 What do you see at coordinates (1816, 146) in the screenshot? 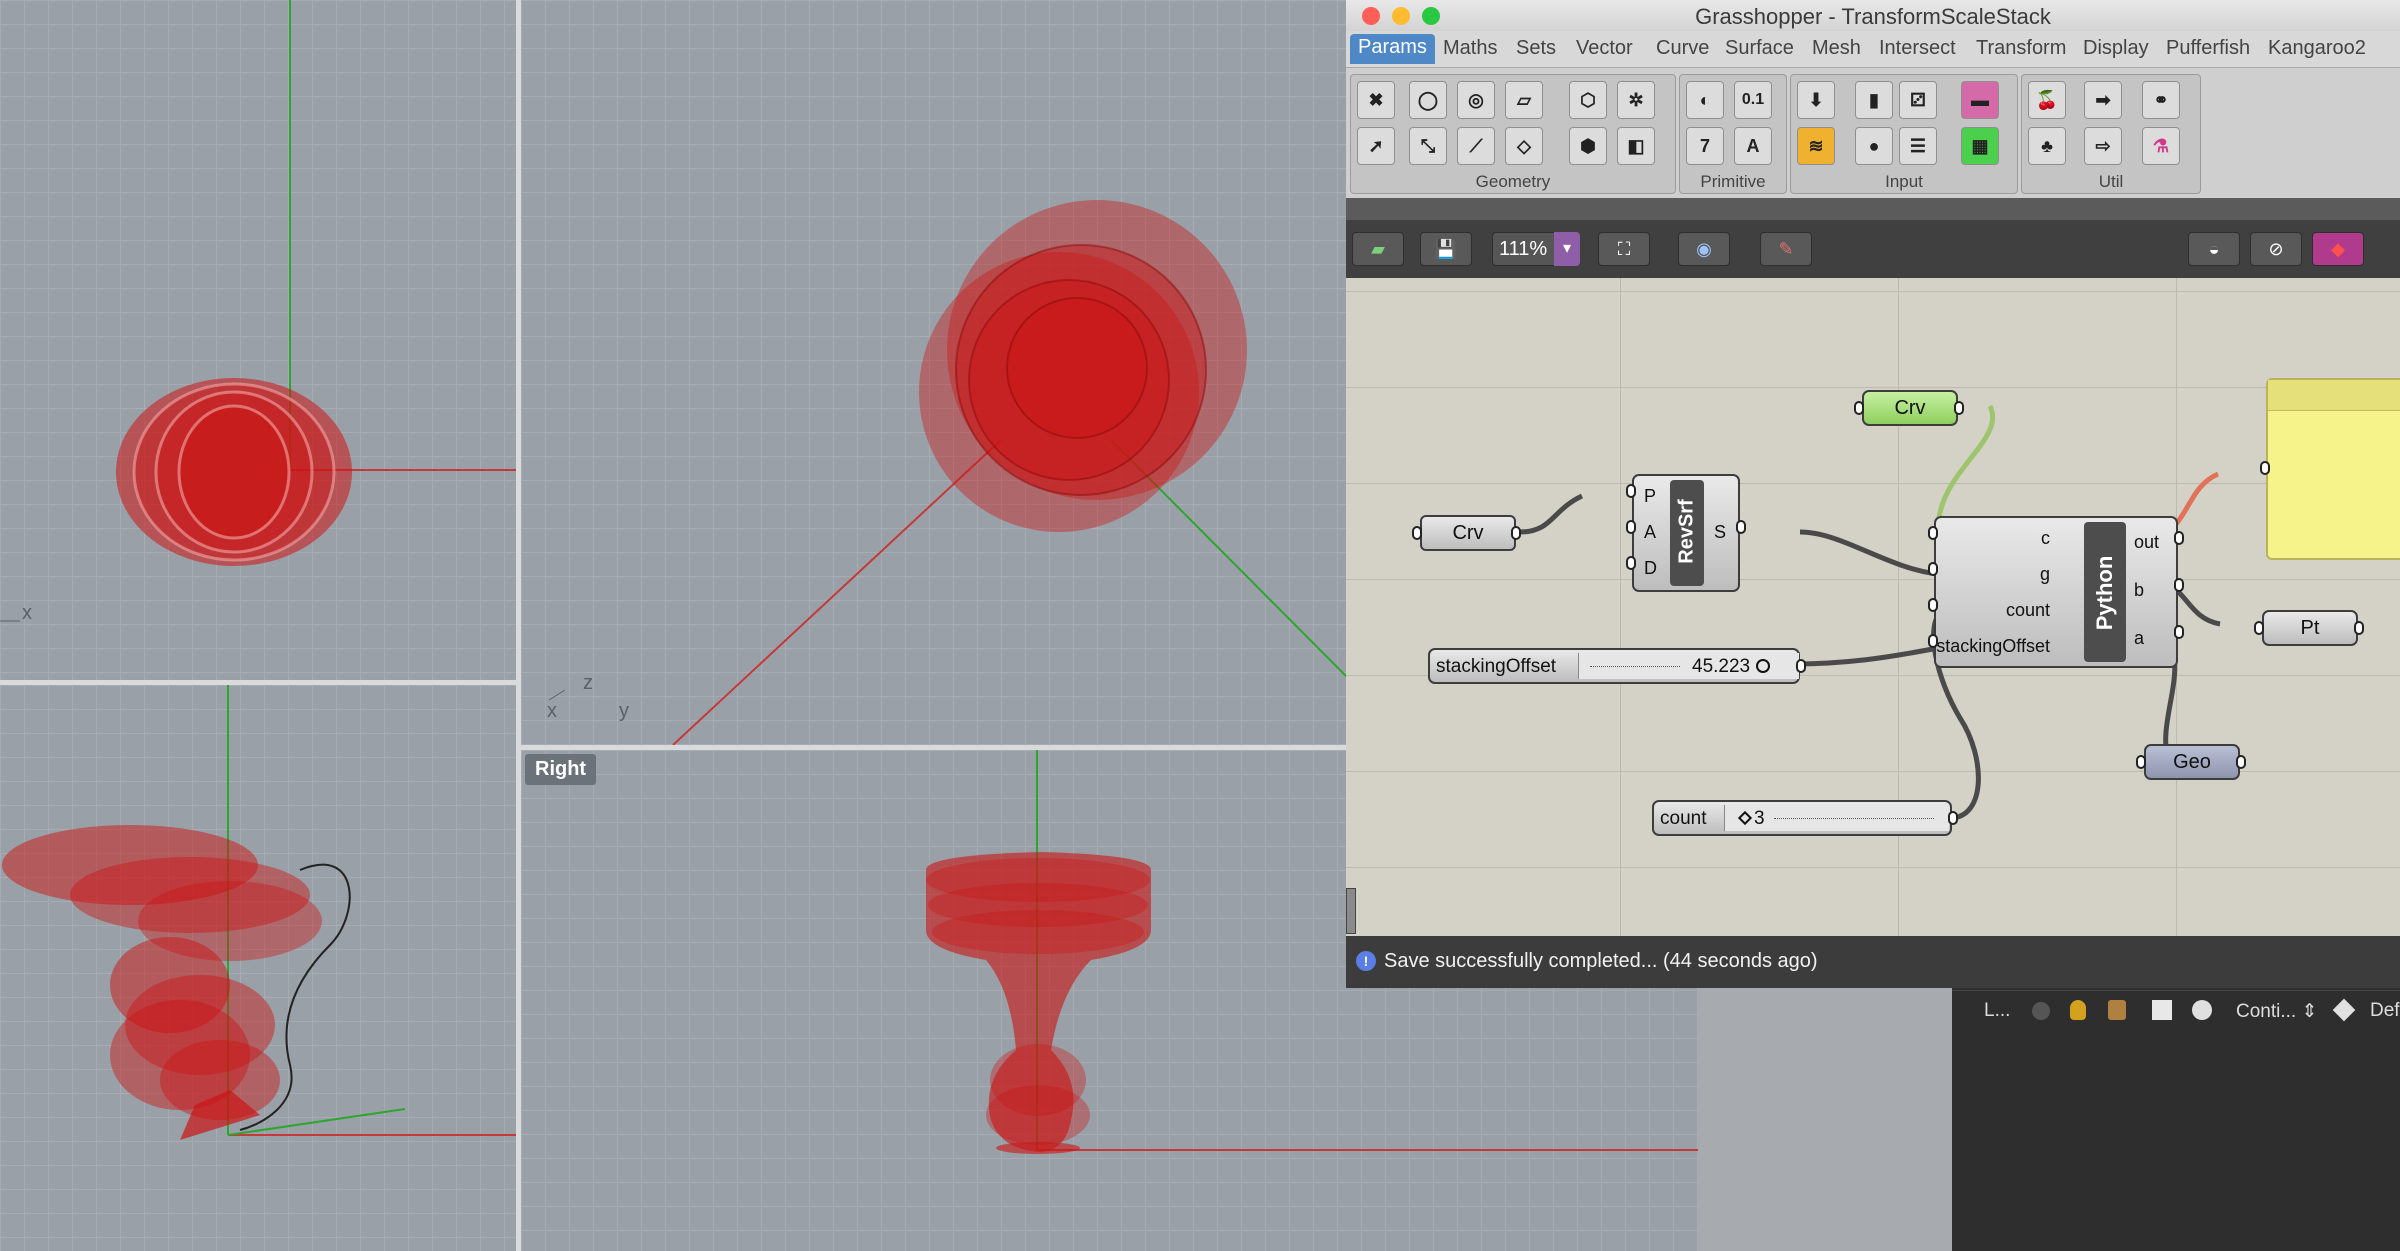
I see `graph-mapper-icon: ≋` at bounding box center [1816, 146].